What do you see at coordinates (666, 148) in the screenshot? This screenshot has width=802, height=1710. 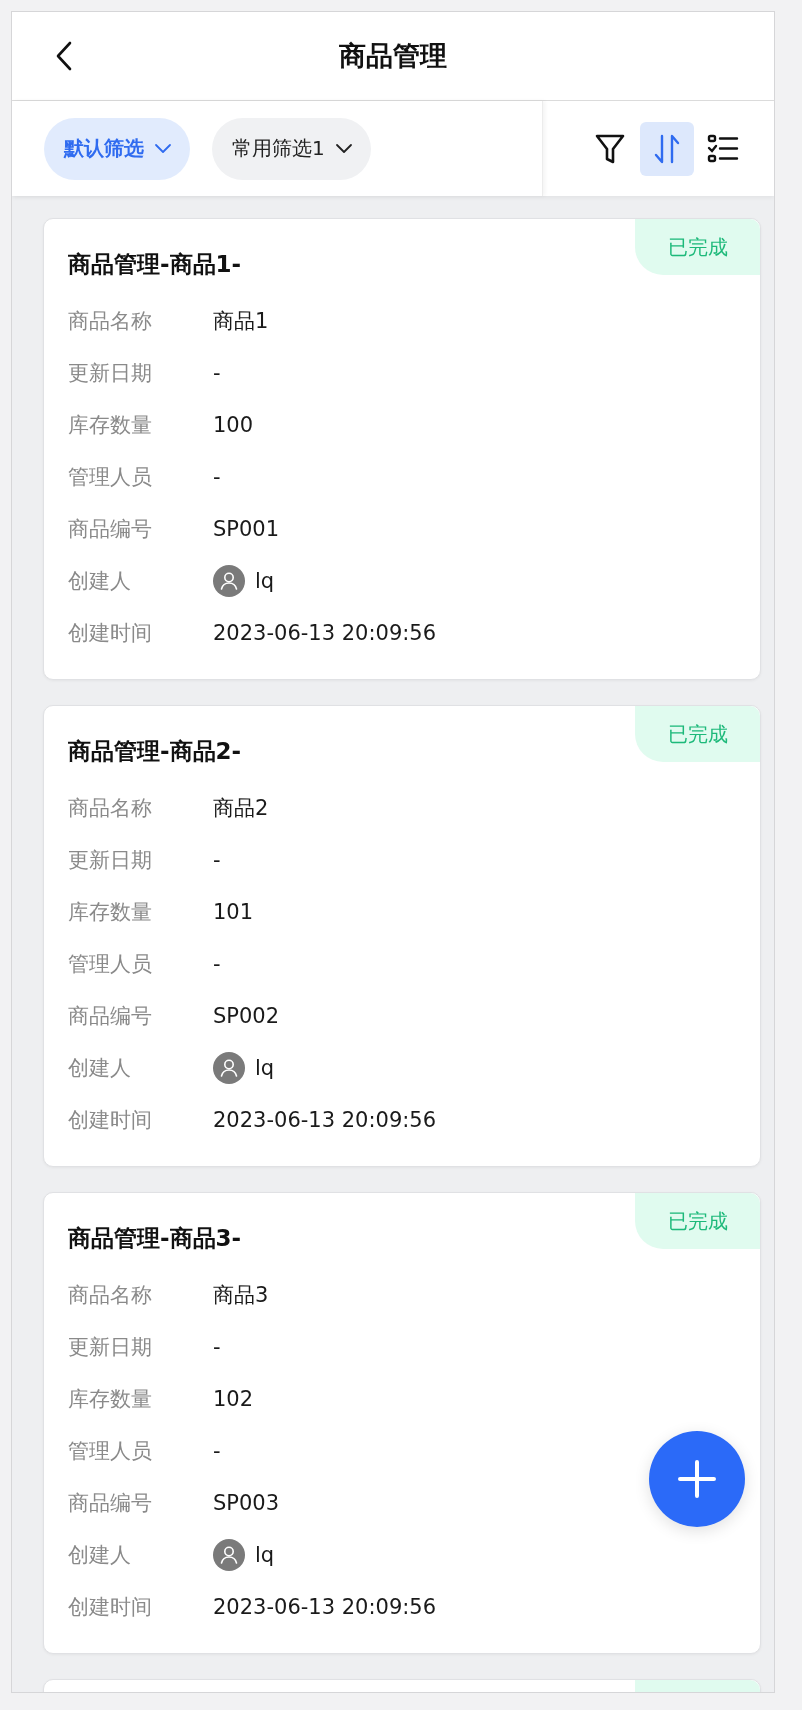 I see `sort-button` at bounding box center [666, 148].